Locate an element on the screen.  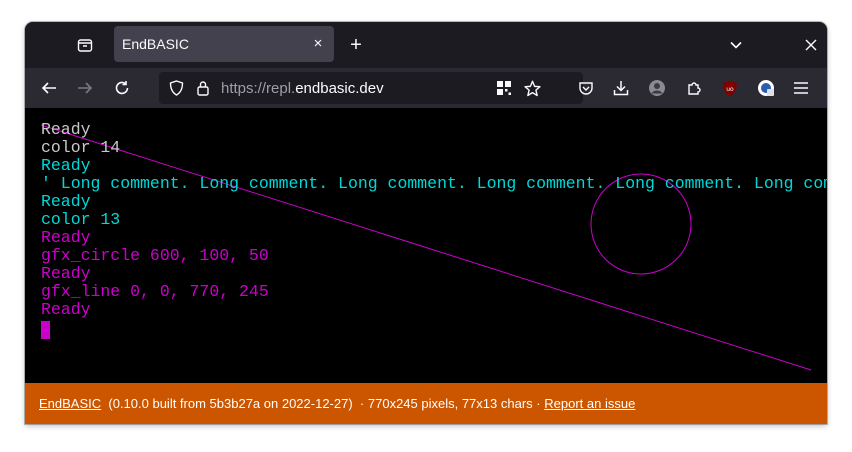
arrow-left-icon is located at coordinates (48, 88).